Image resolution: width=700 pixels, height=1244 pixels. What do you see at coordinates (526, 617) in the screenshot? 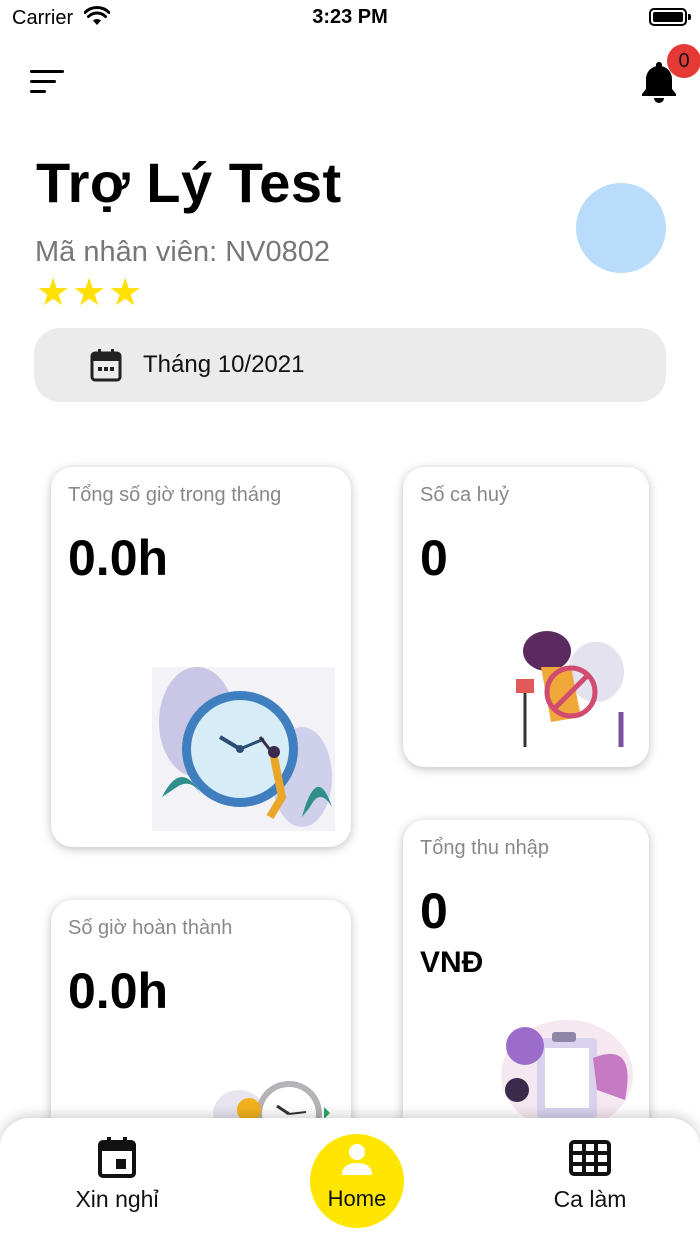
I see `card-cancelled-shifts: Số ca huỷ 0` at bounding box center [526, 617].